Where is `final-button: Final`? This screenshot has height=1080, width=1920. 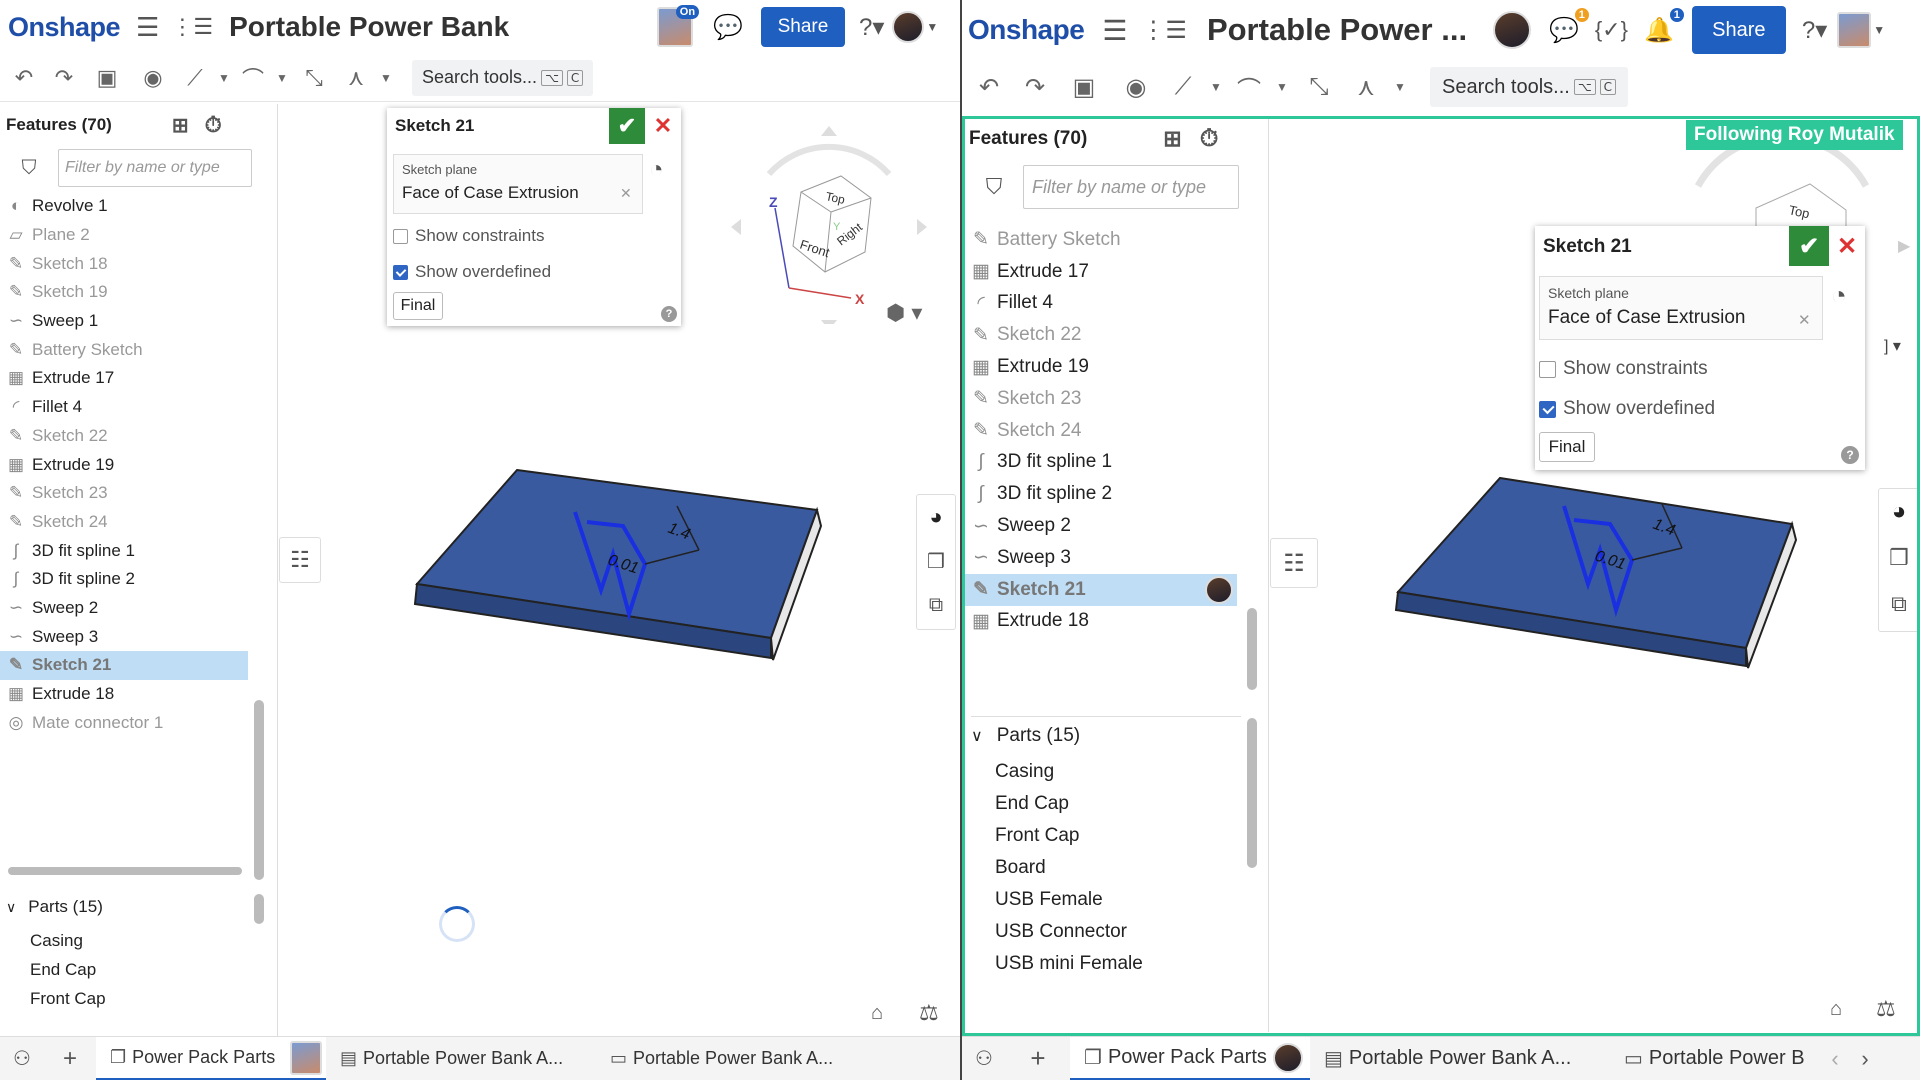 final-button: Final is located at coordinates (1567, 447).